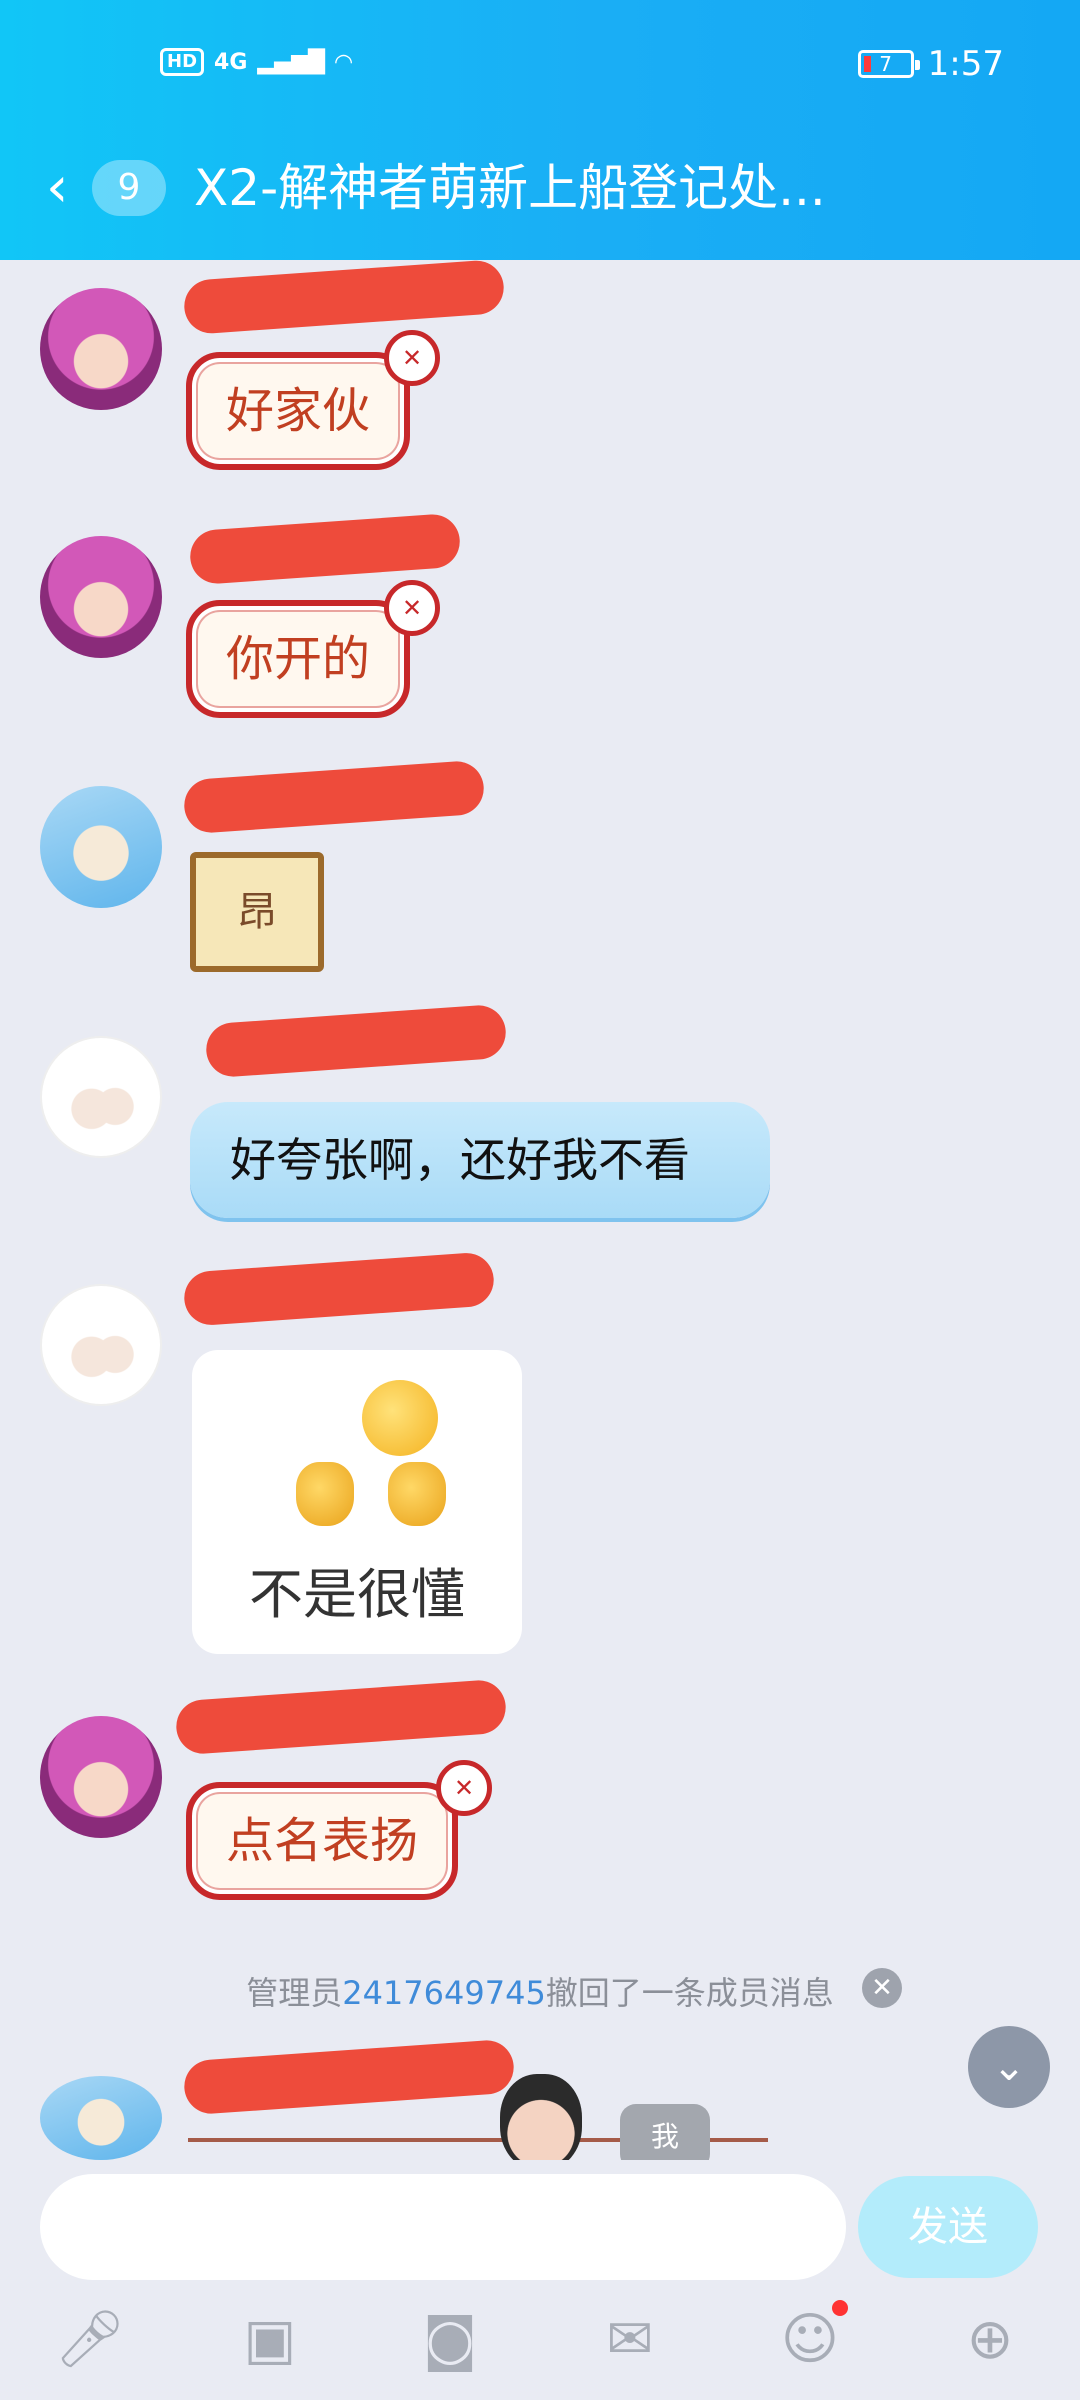 The width and height of the screenshot is (1080, 2400). Describe the element at coordinates (129, 188) in the screenshot. I see `unread-badge: 9` at that location.